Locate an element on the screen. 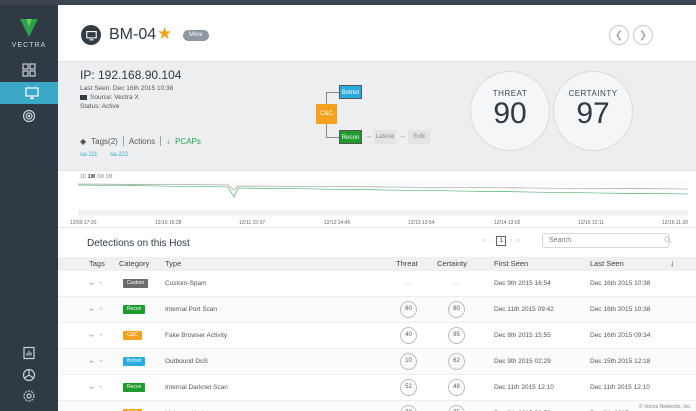 The image size is (696, 411). col-certainty: Certainty is located at coordinates (452, 263).